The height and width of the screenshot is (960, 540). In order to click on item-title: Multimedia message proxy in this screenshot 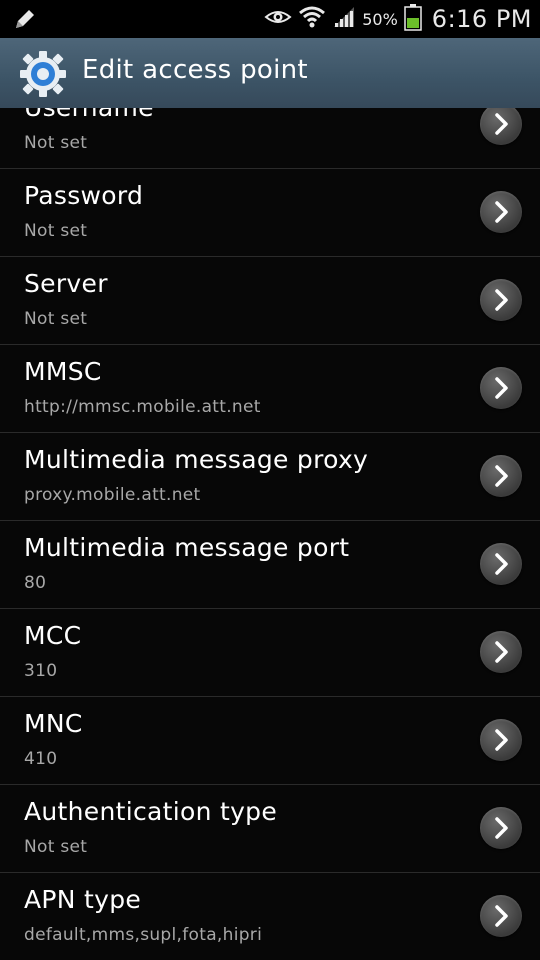, I will do `click(196, 459)`.